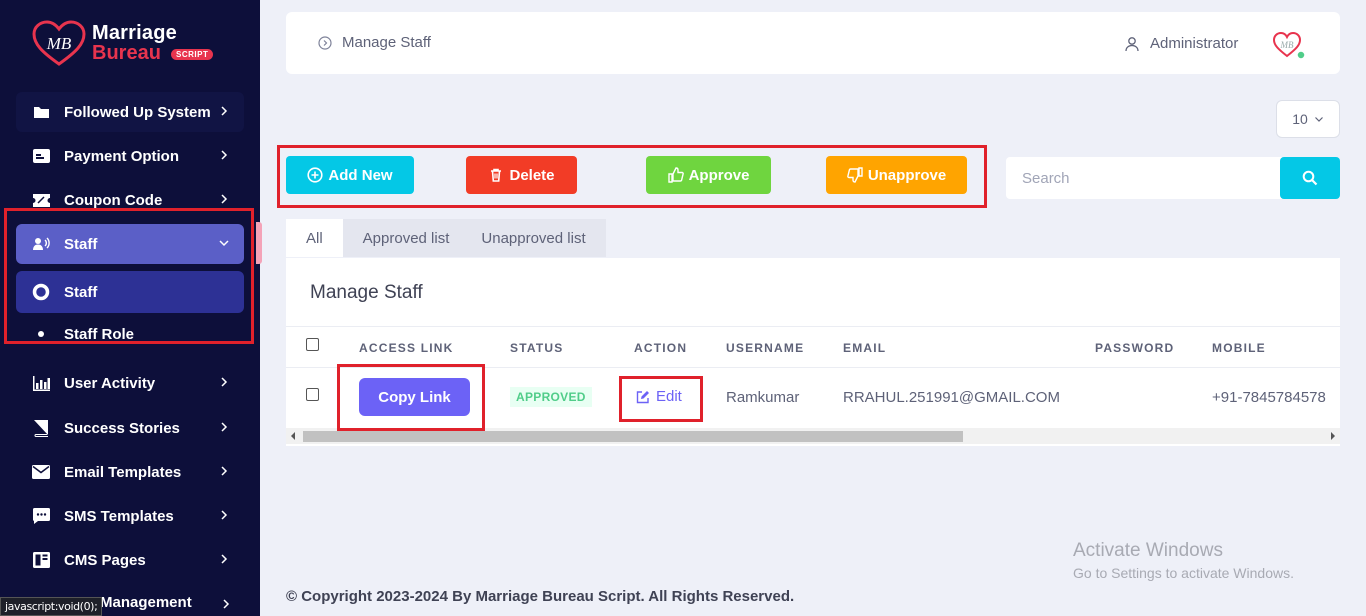 This screenshot has height=616, width=1366. Describe the element at coordinates (1144, 178) in the screenshot. I see `search-input` at that location.